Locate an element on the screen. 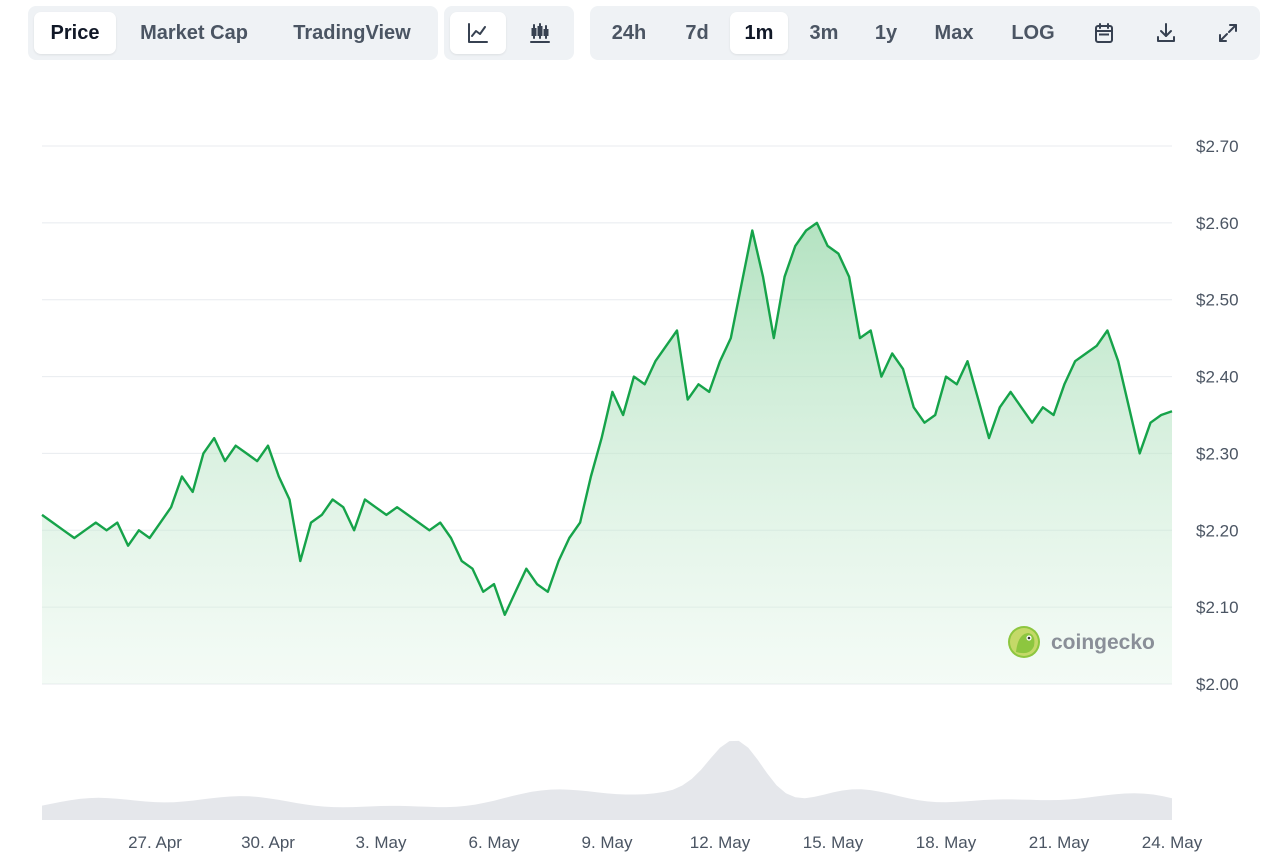 The height and width of the screenshot is (865, 1282). x-tick-label: 21. May is located at coordinates (1059, 842).